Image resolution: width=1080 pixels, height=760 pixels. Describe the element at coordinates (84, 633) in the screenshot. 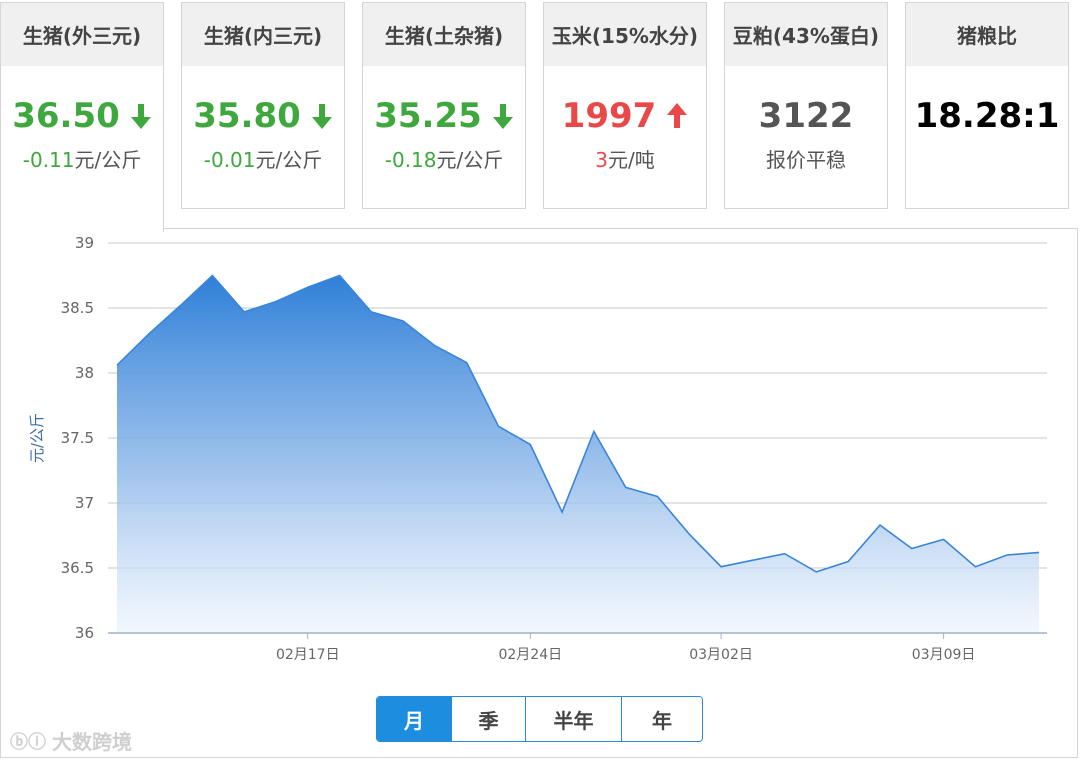

I see `y-tick-label: 36` at that location.